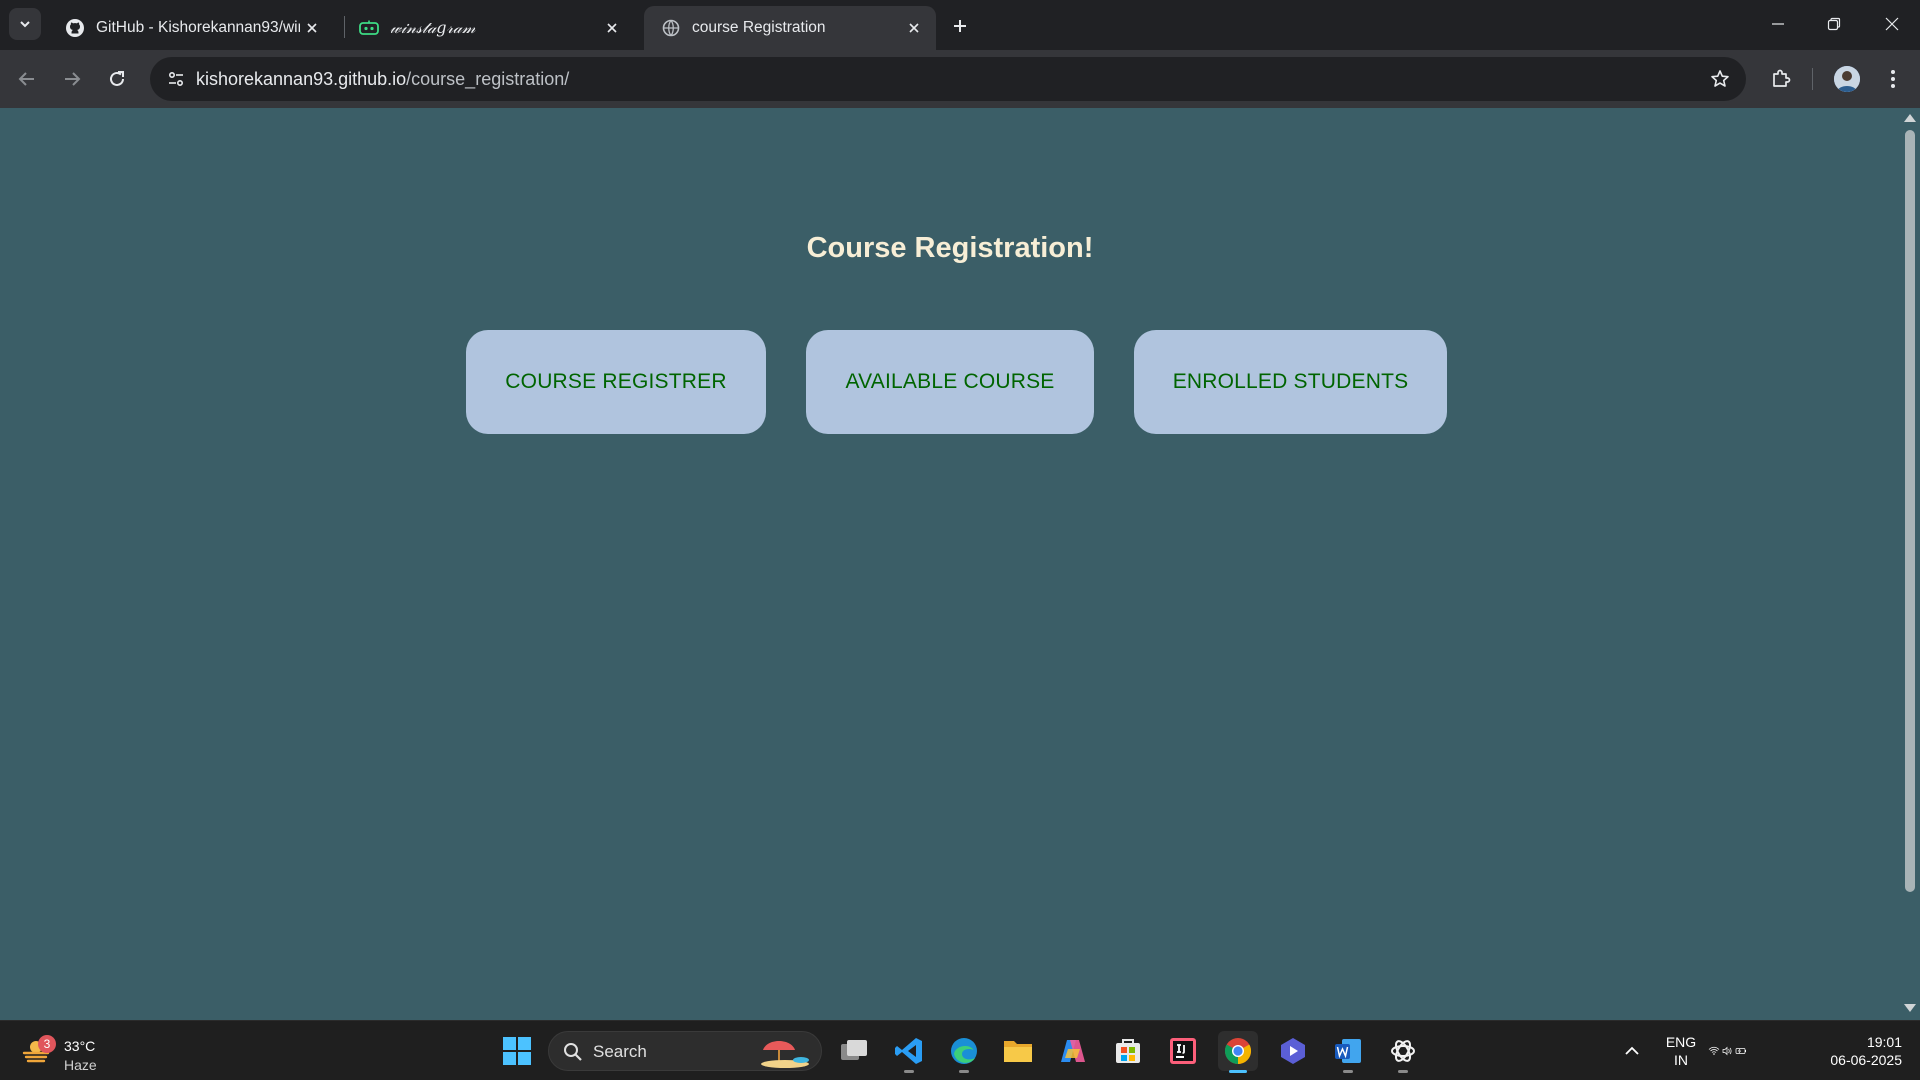 This screenshot has height=1080, width=1920. Describe the element at coordinates (1720, 79) in the screenshot. I see `bookmark-star-icon` at that location.